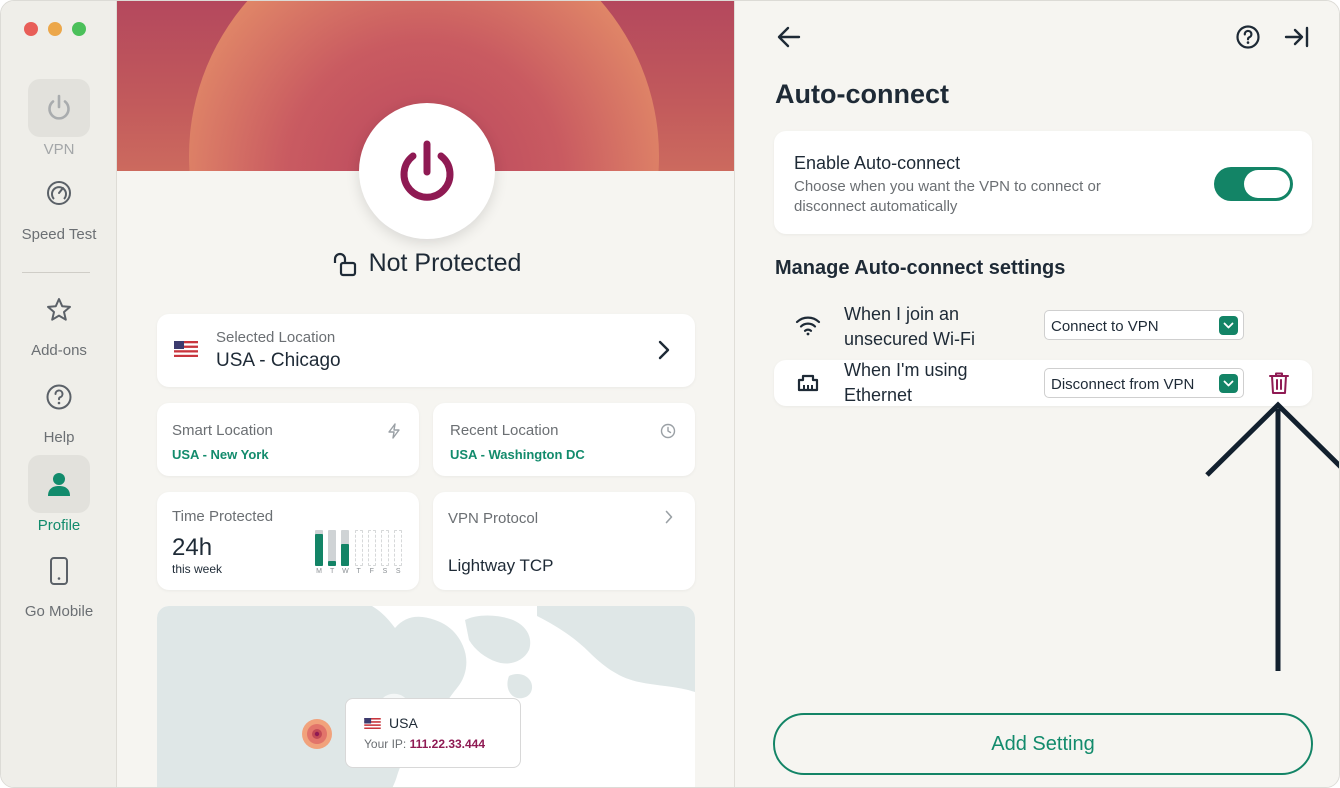 Image resolution: width=1340 pixels, height=788 pixels. I want to click on sidebar-item-label: Go Mobile, so click(59, 611).